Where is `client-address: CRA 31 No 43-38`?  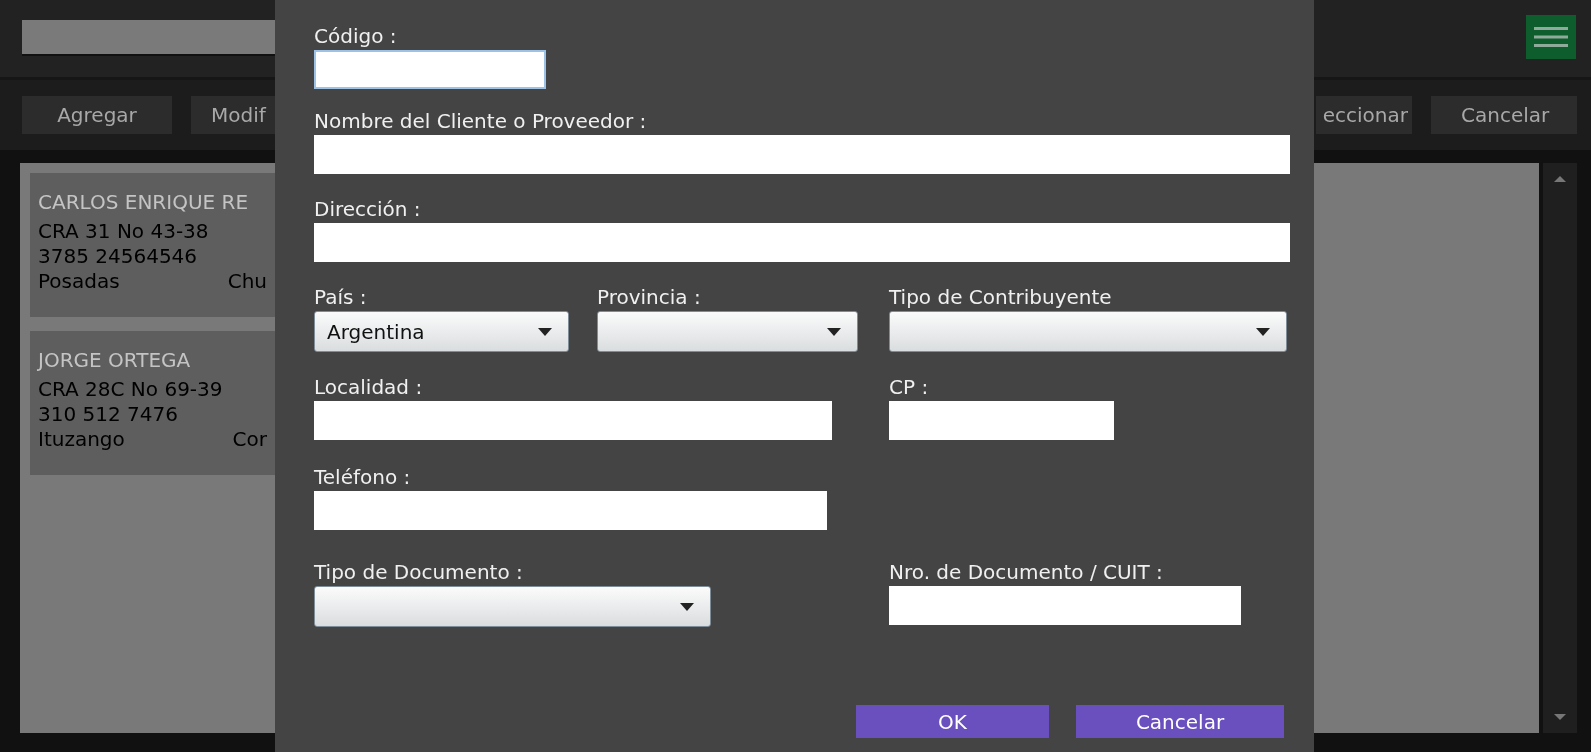 client-address: CRA 31 No 43-38 is located at coordinates (124, 231).